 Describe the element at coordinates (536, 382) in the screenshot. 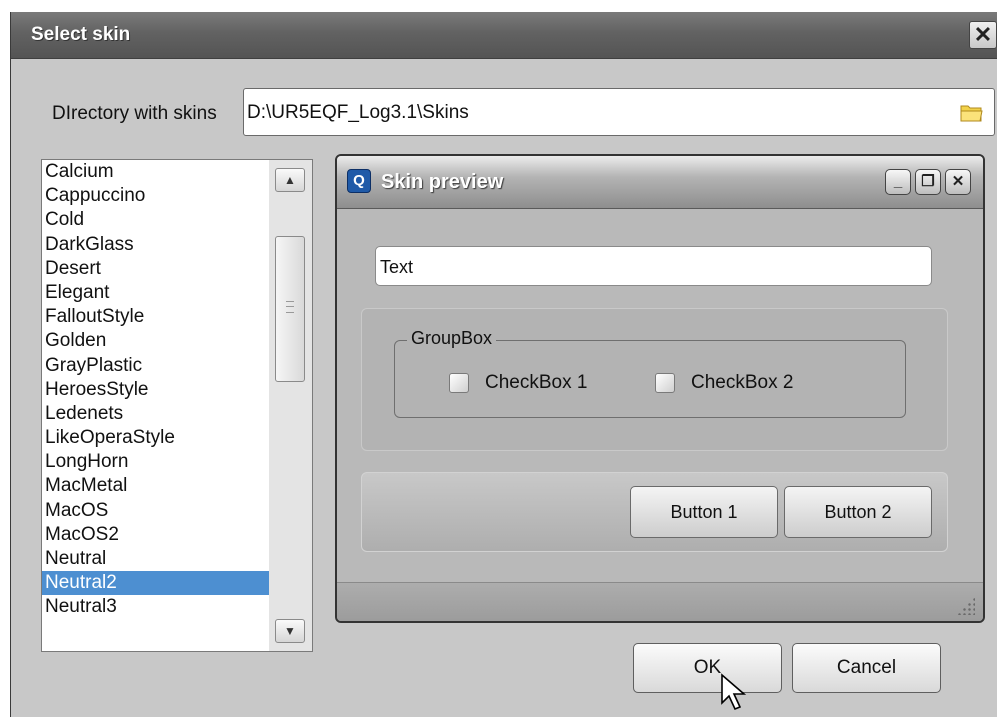

I see `checkbox-1-label: CheckBox 1` at that location.